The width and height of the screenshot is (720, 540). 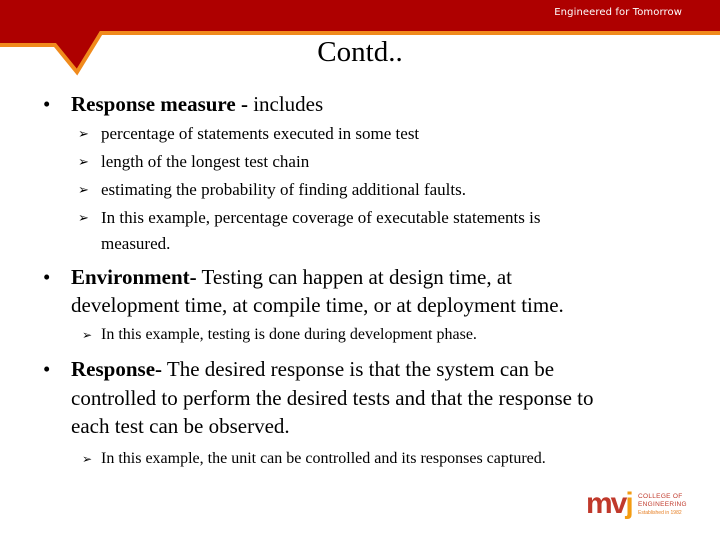 What do you see at coordinates (606, 503) in the screenshot?
I see `logo-mark-mv: mv` at bounding box center [606, 503].